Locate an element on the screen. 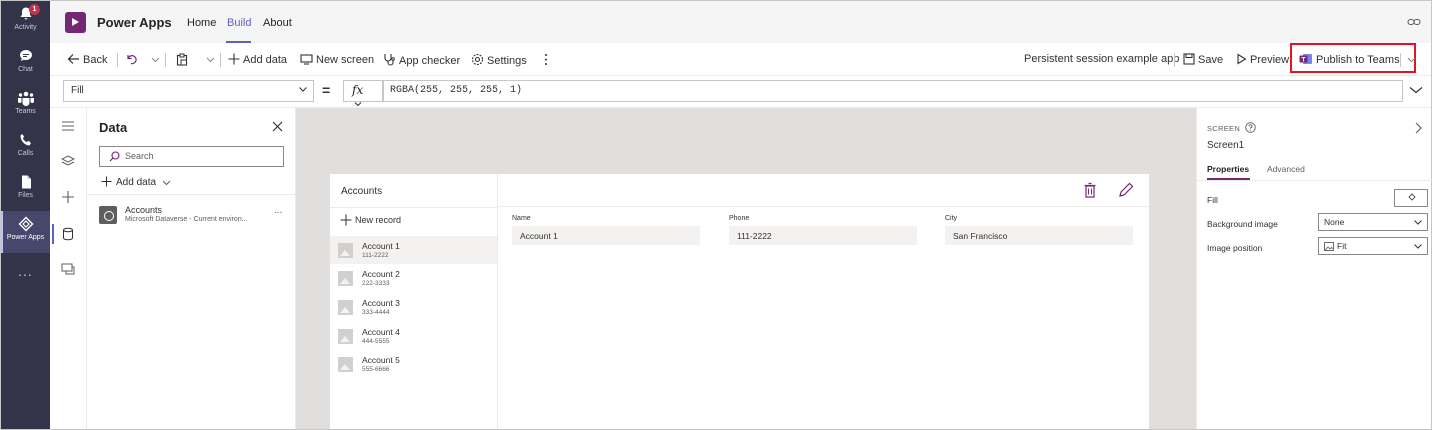 The width and height of the screenshot is (1432, 430). fill-color-picker is located at coordinates (1411, 198).